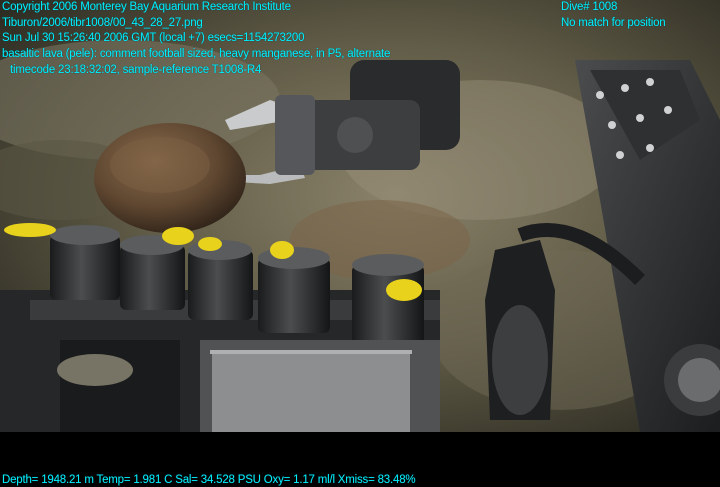 The width and height of the screenshot is (720, 487). I want to click on filename-text: Tiburon/2006/tibr1008/00_43_28_27.png, so click(102, 23).